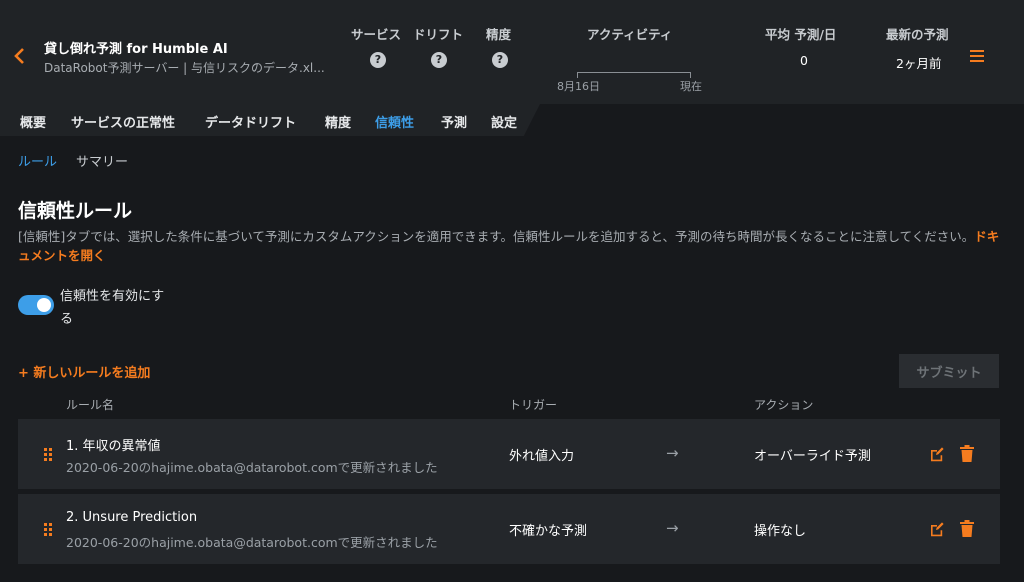  What do you see at coordinates (136, 49) in the screenshot?
I see `deployment-title: 貸し倒れ予測 for Humble AI` at bounding box center [136, 49].